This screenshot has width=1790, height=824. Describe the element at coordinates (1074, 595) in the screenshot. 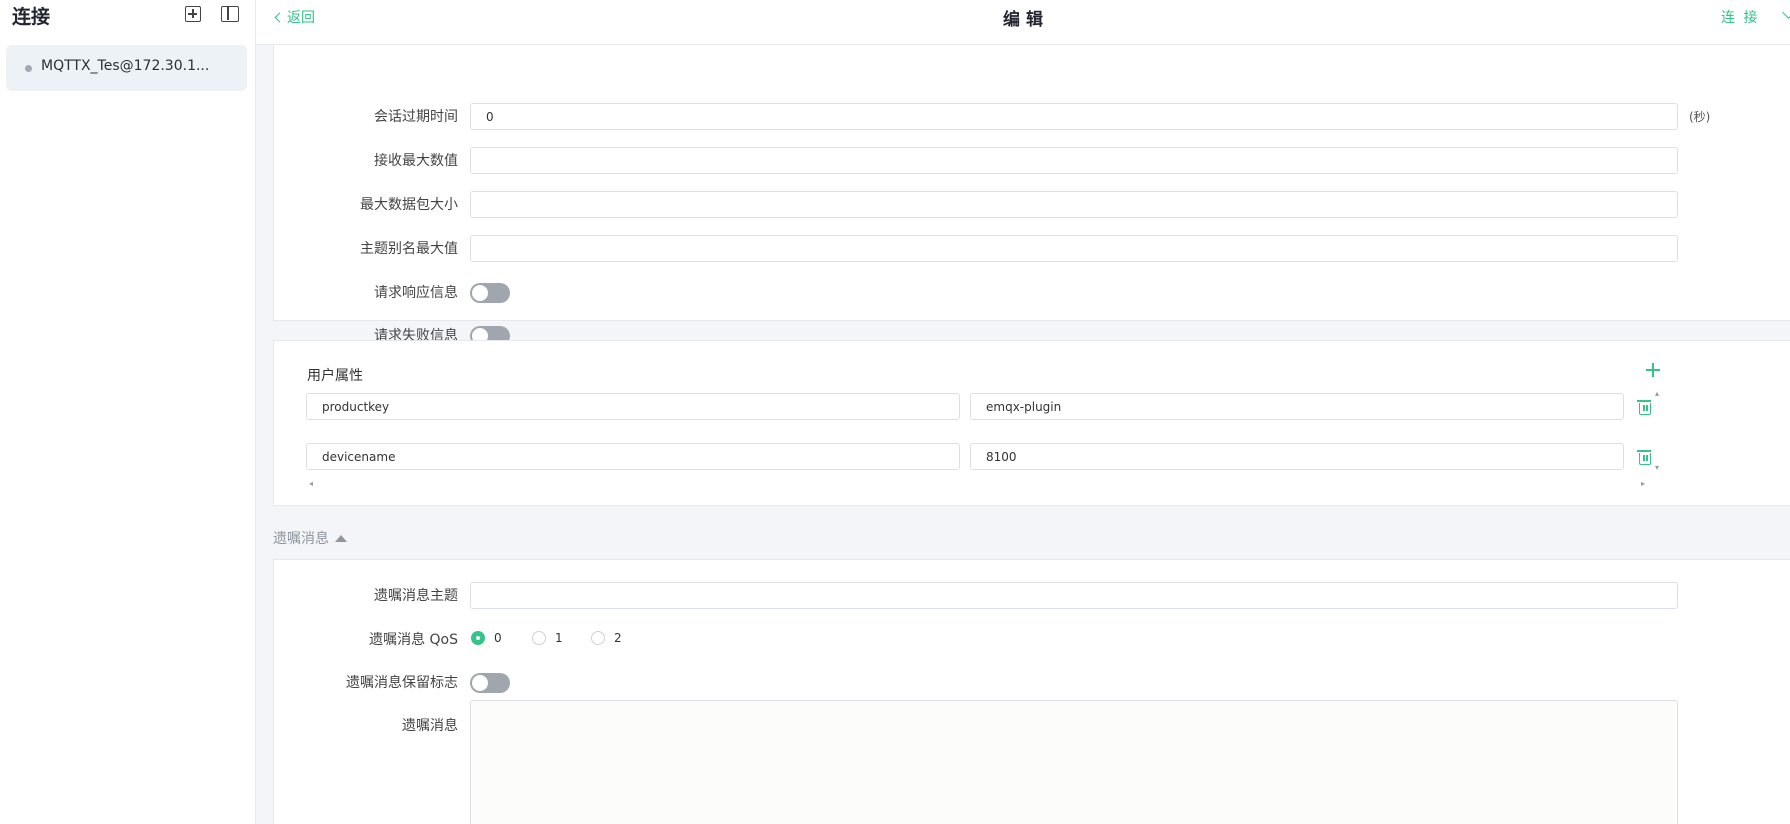

I see `will-topic-input` at that location.